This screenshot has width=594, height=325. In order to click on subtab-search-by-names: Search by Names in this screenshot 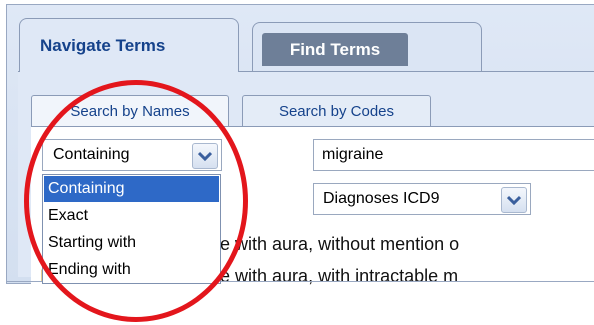, I will do `click(130, 111)`.